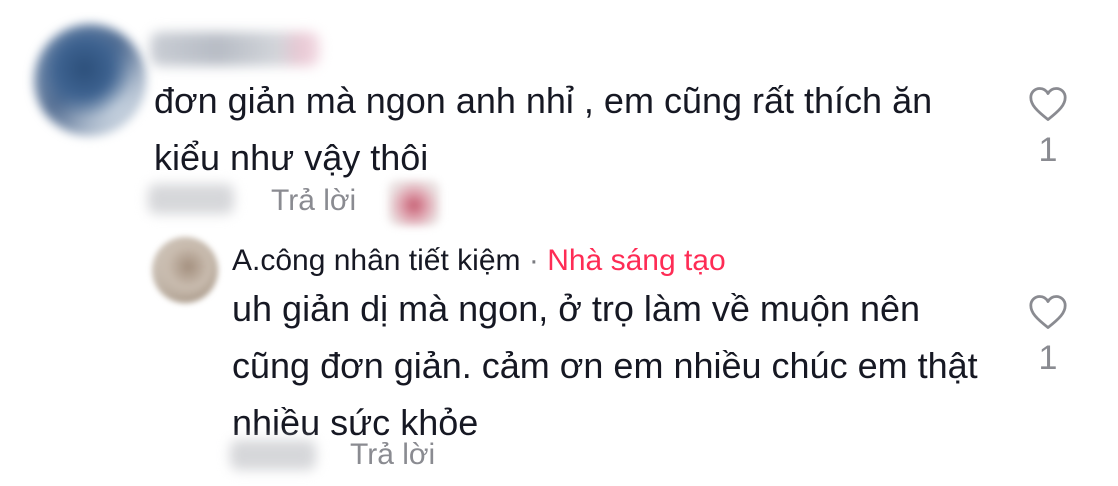 The height and width of the screenshot is (486, 1118). Describe the element at coordinates (191, 199) in the screenshot. I see `comment-date-blurred` at that location.